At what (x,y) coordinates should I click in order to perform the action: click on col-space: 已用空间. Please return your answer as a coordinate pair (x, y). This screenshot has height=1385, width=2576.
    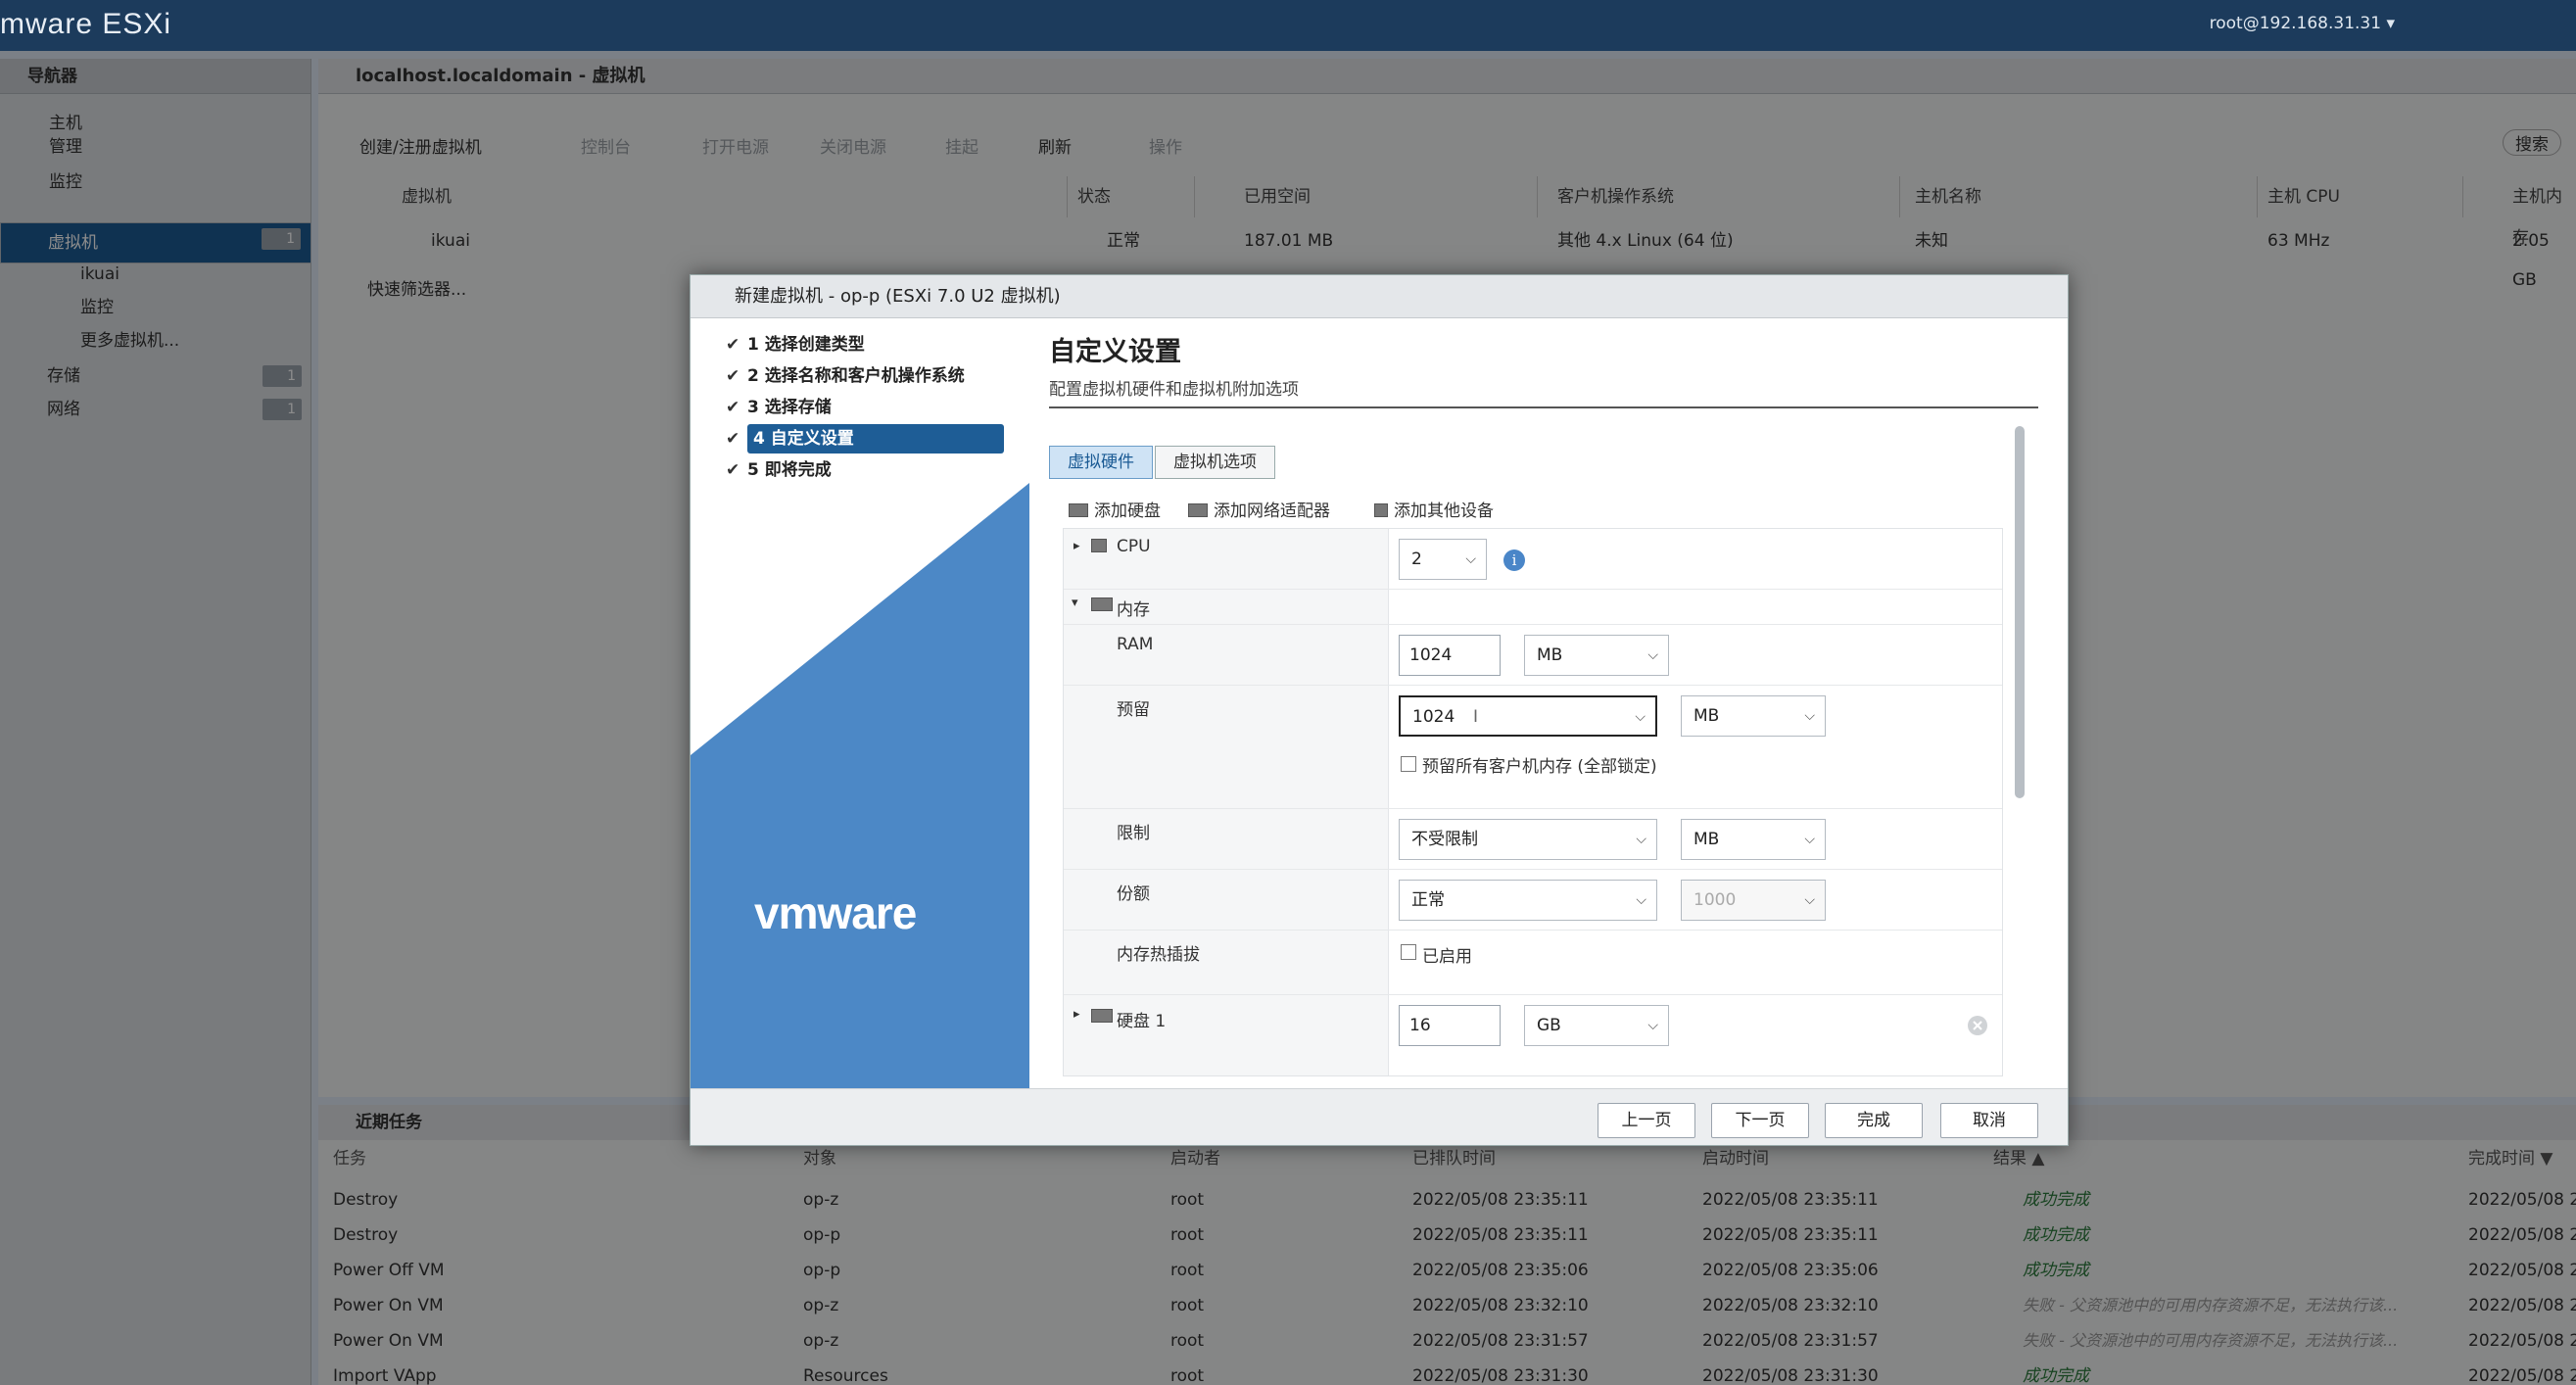
    Looking at the image, I should click on (1391, 197).